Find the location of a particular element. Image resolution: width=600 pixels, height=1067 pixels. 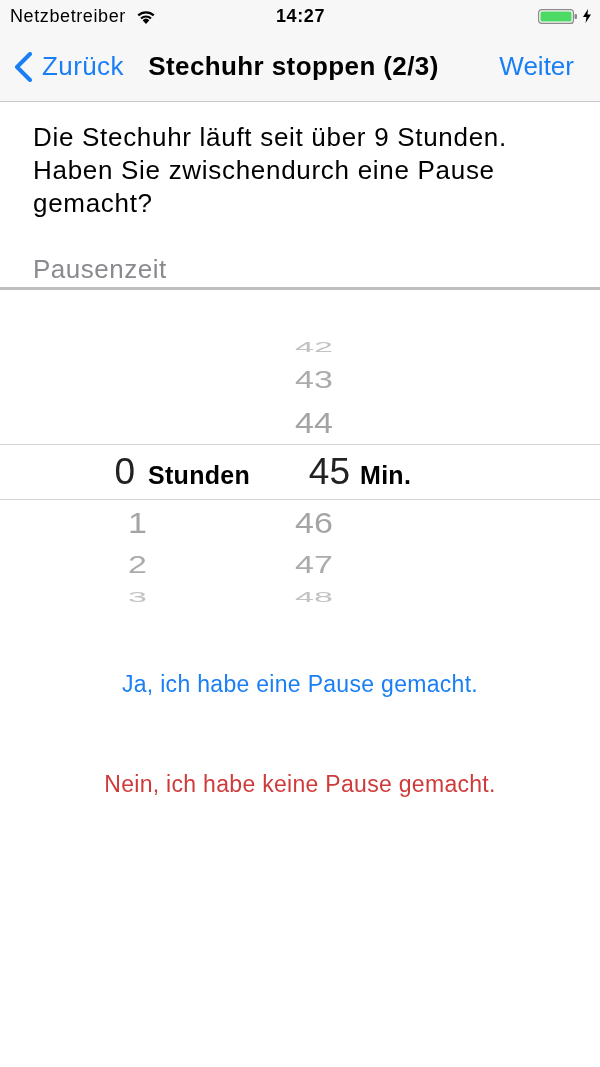

status-time: 14:27 is located at coordinates (300, 16).